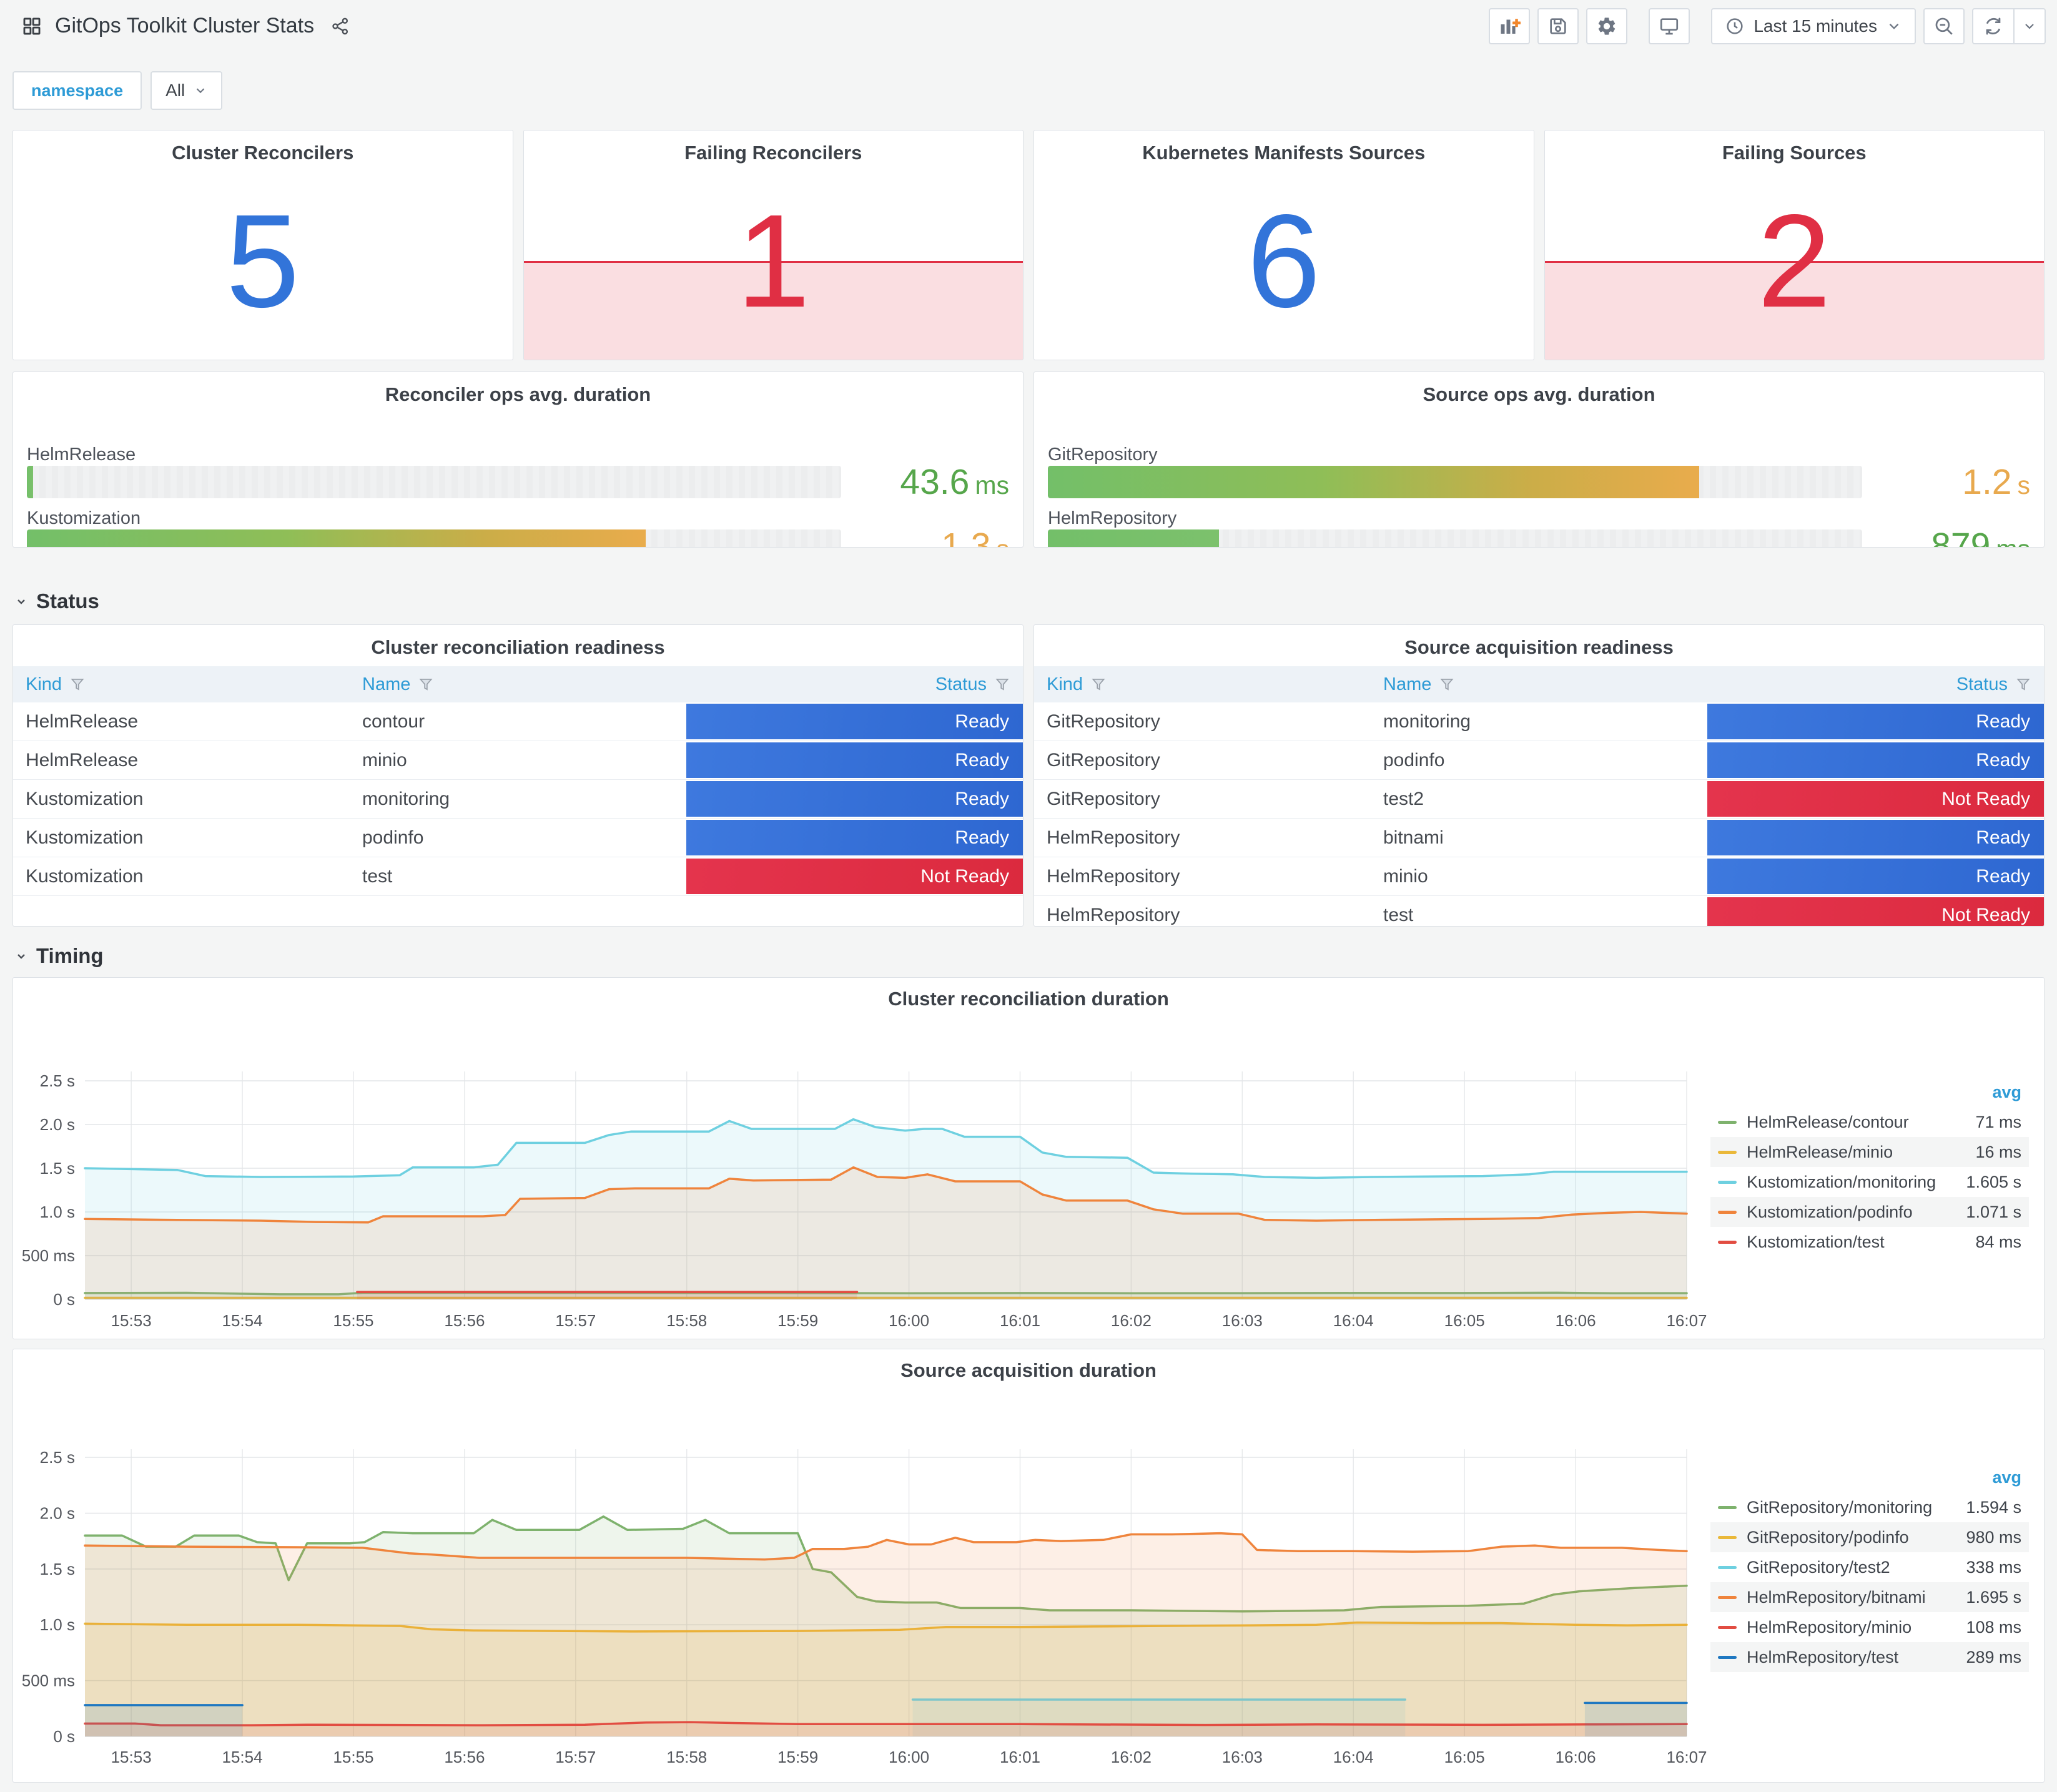 This screenshot has width=2057, height=1792. I want to click on legend-series-name: HelmRelease/contour, so click(1841, 1122).